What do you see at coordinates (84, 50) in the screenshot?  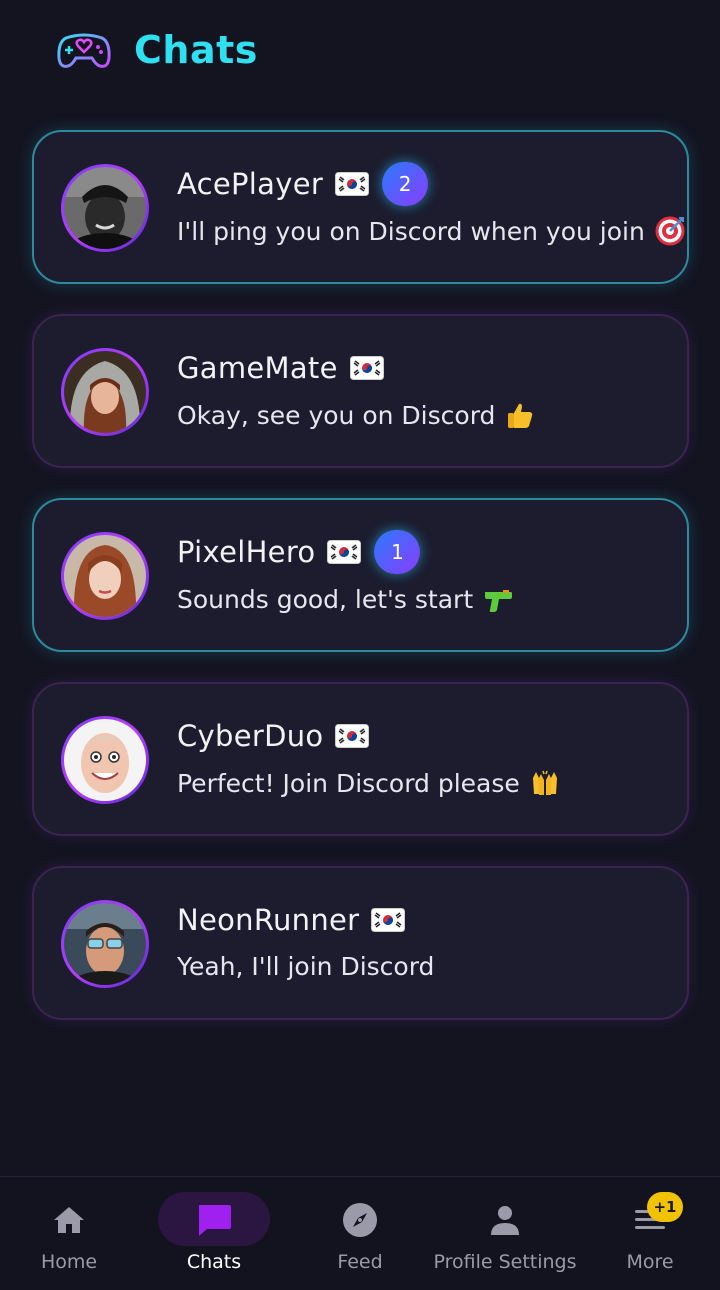 I see `gamepad-heart-icon` at bounding box center [84, 50].